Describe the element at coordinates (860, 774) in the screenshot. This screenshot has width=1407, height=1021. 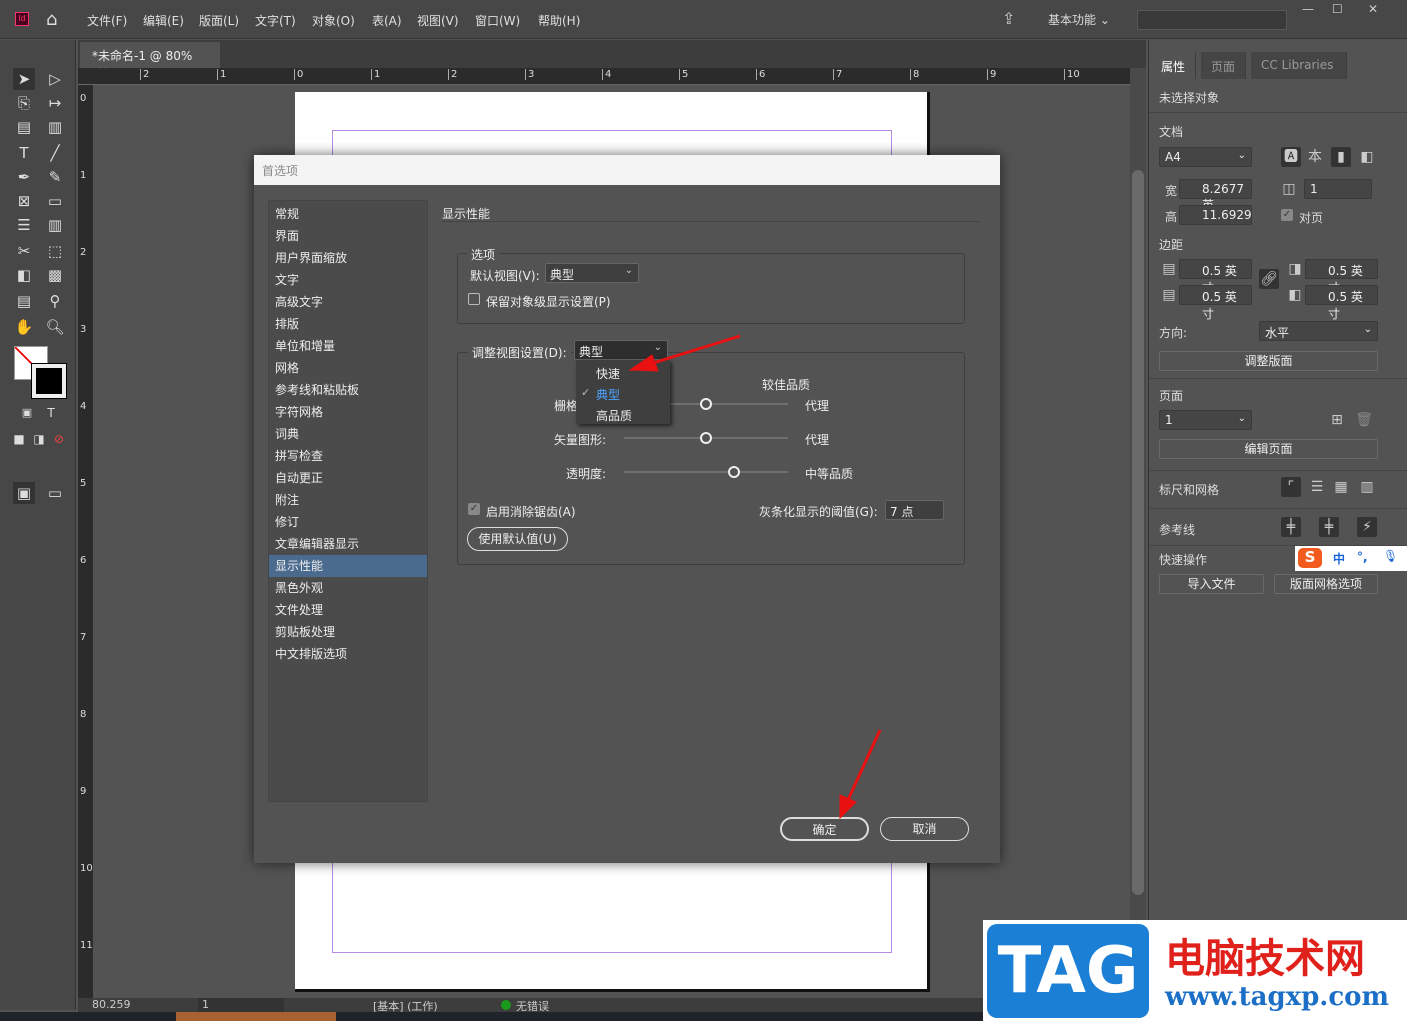
I see `arrow-to-ok-button` at that location.